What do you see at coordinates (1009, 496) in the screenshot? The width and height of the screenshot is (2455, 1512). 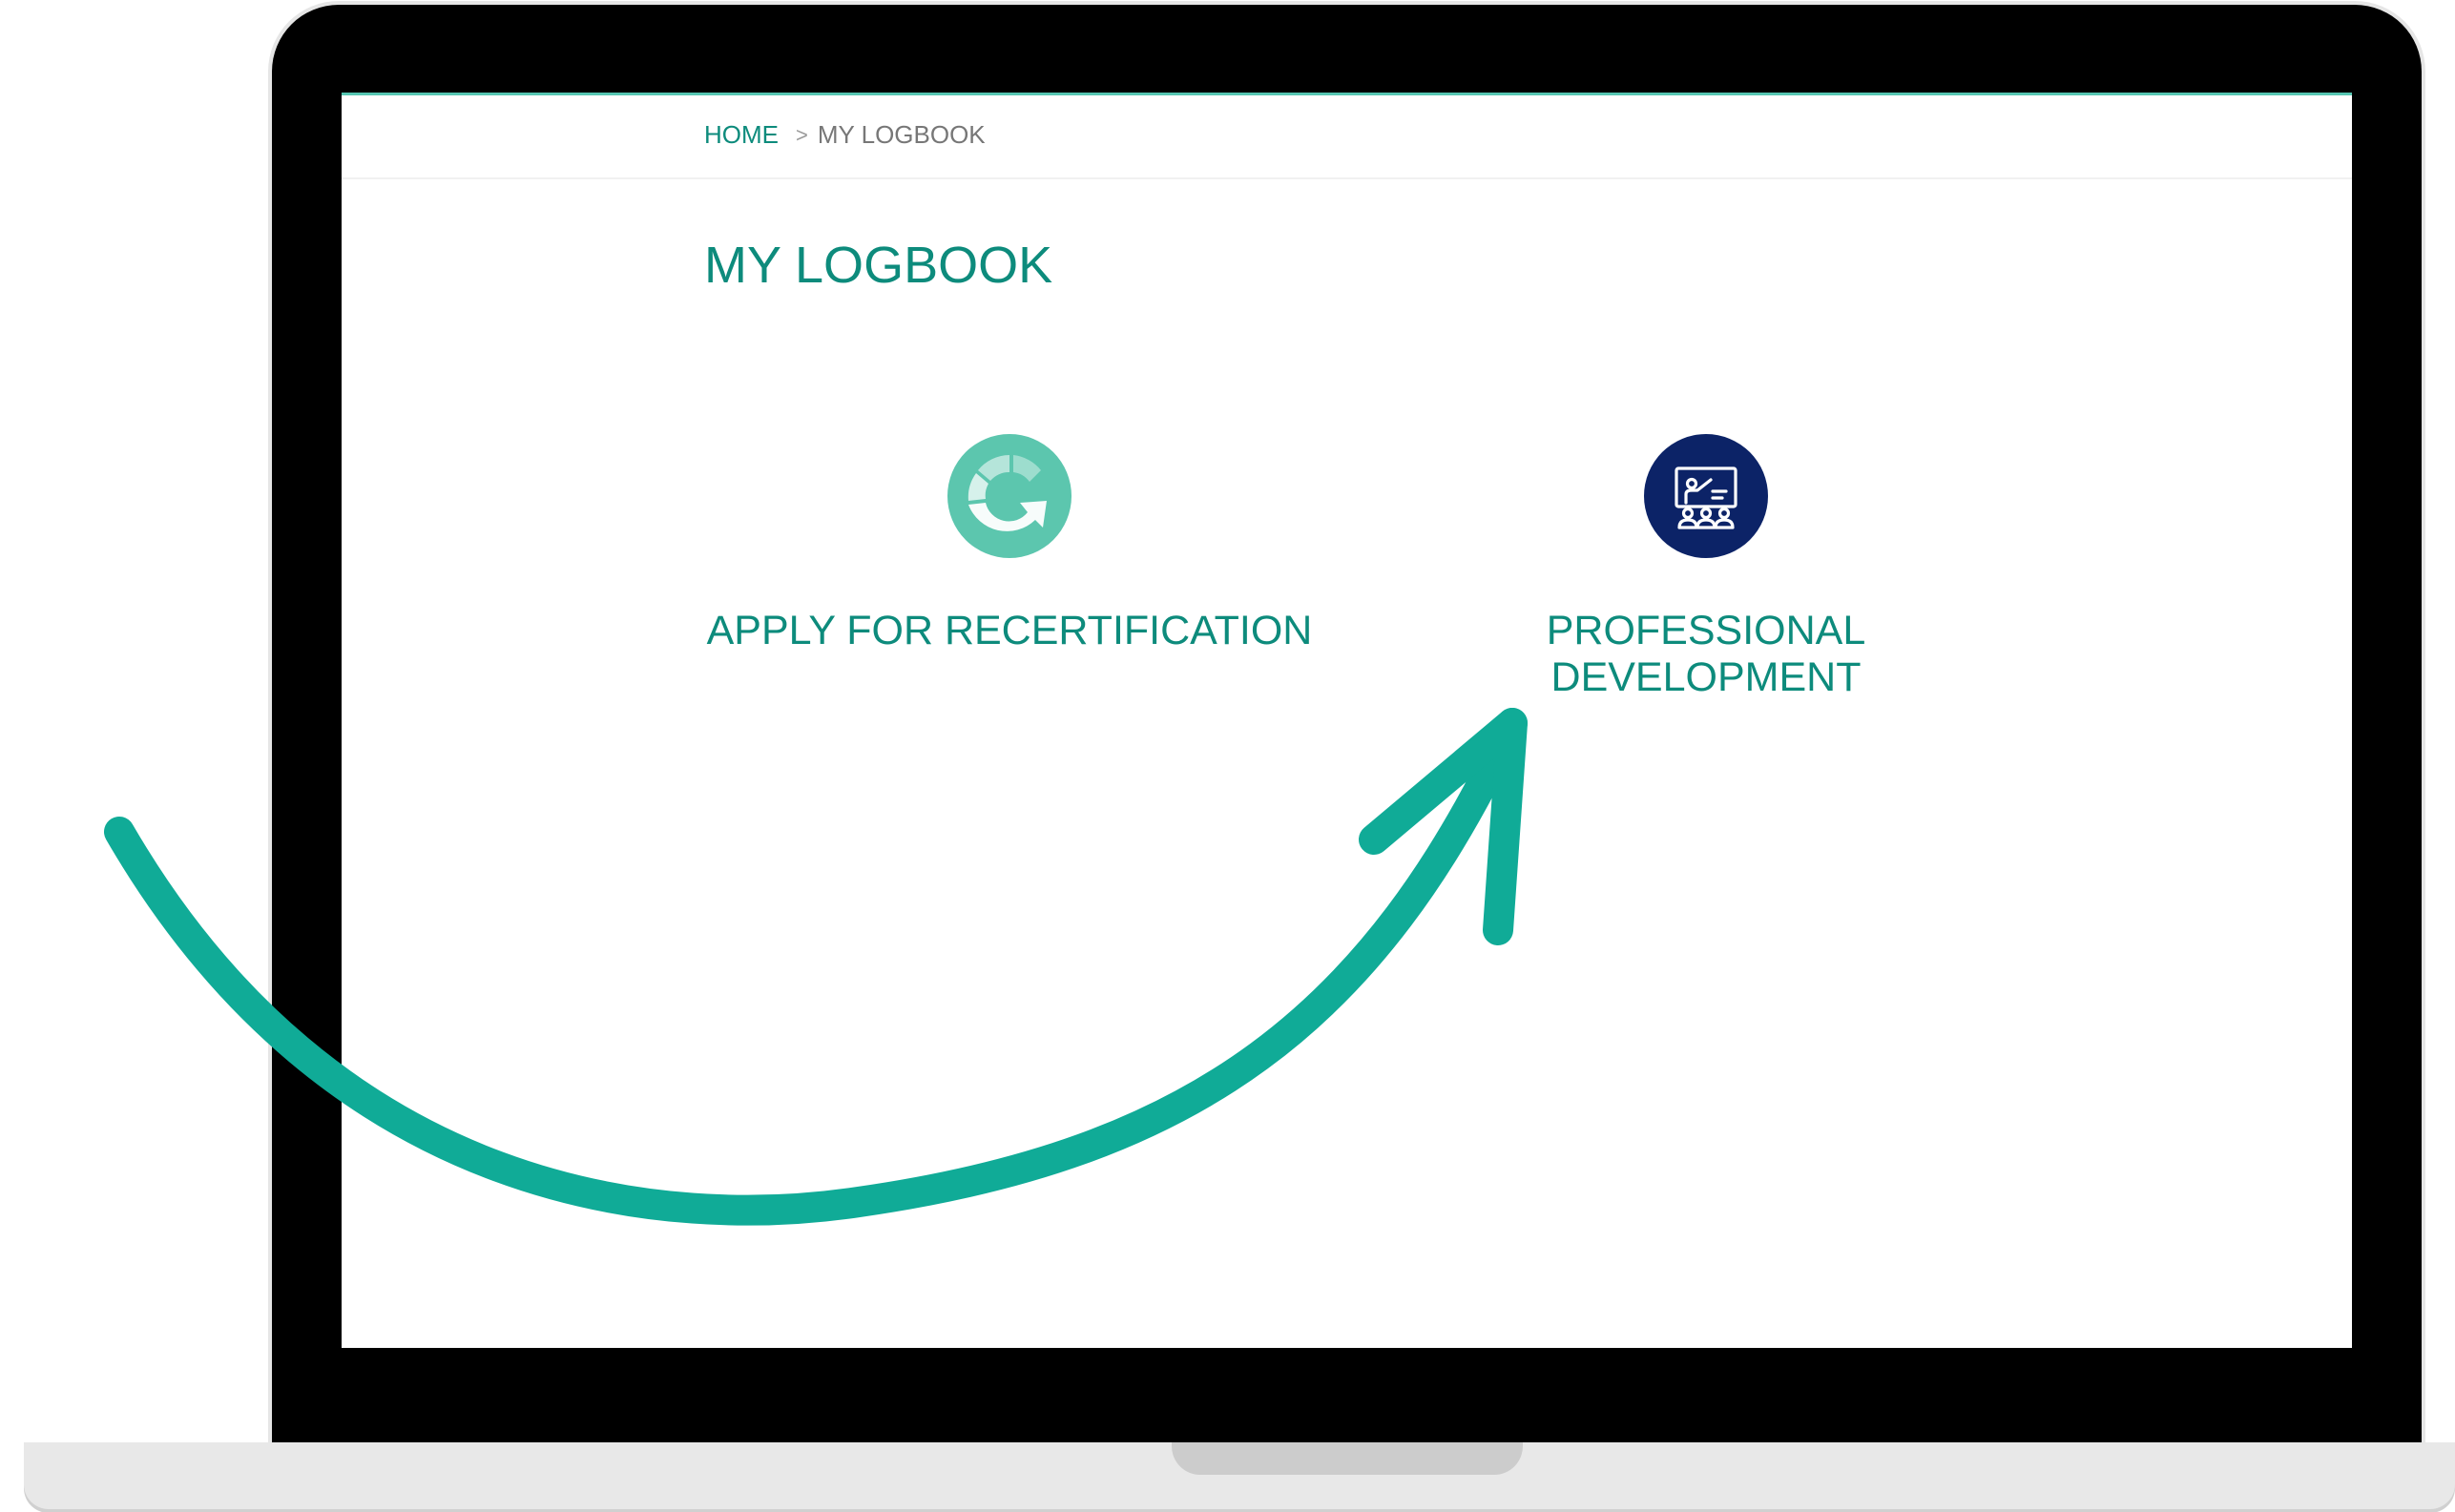 I see `recertification-icon` at bounding box center [1009, 496].